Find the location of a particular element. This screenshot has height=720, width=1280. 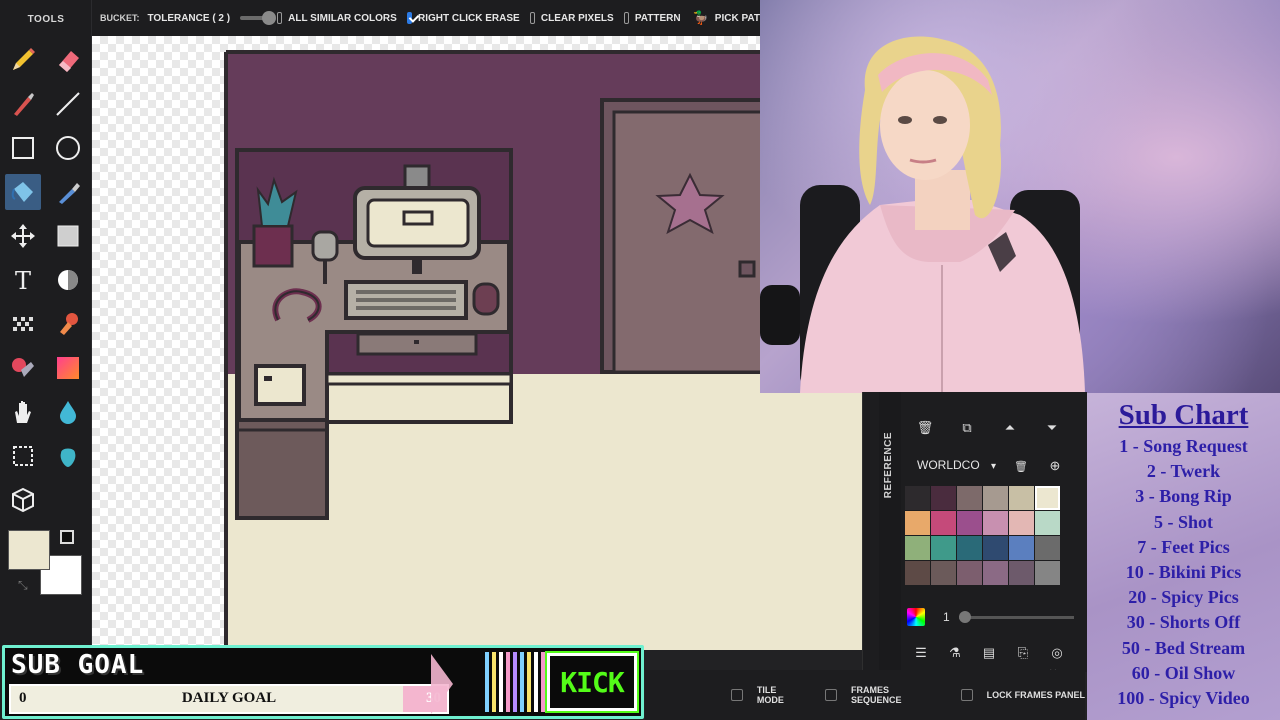

crop-tool-icon is located at coordinates (23, 456).